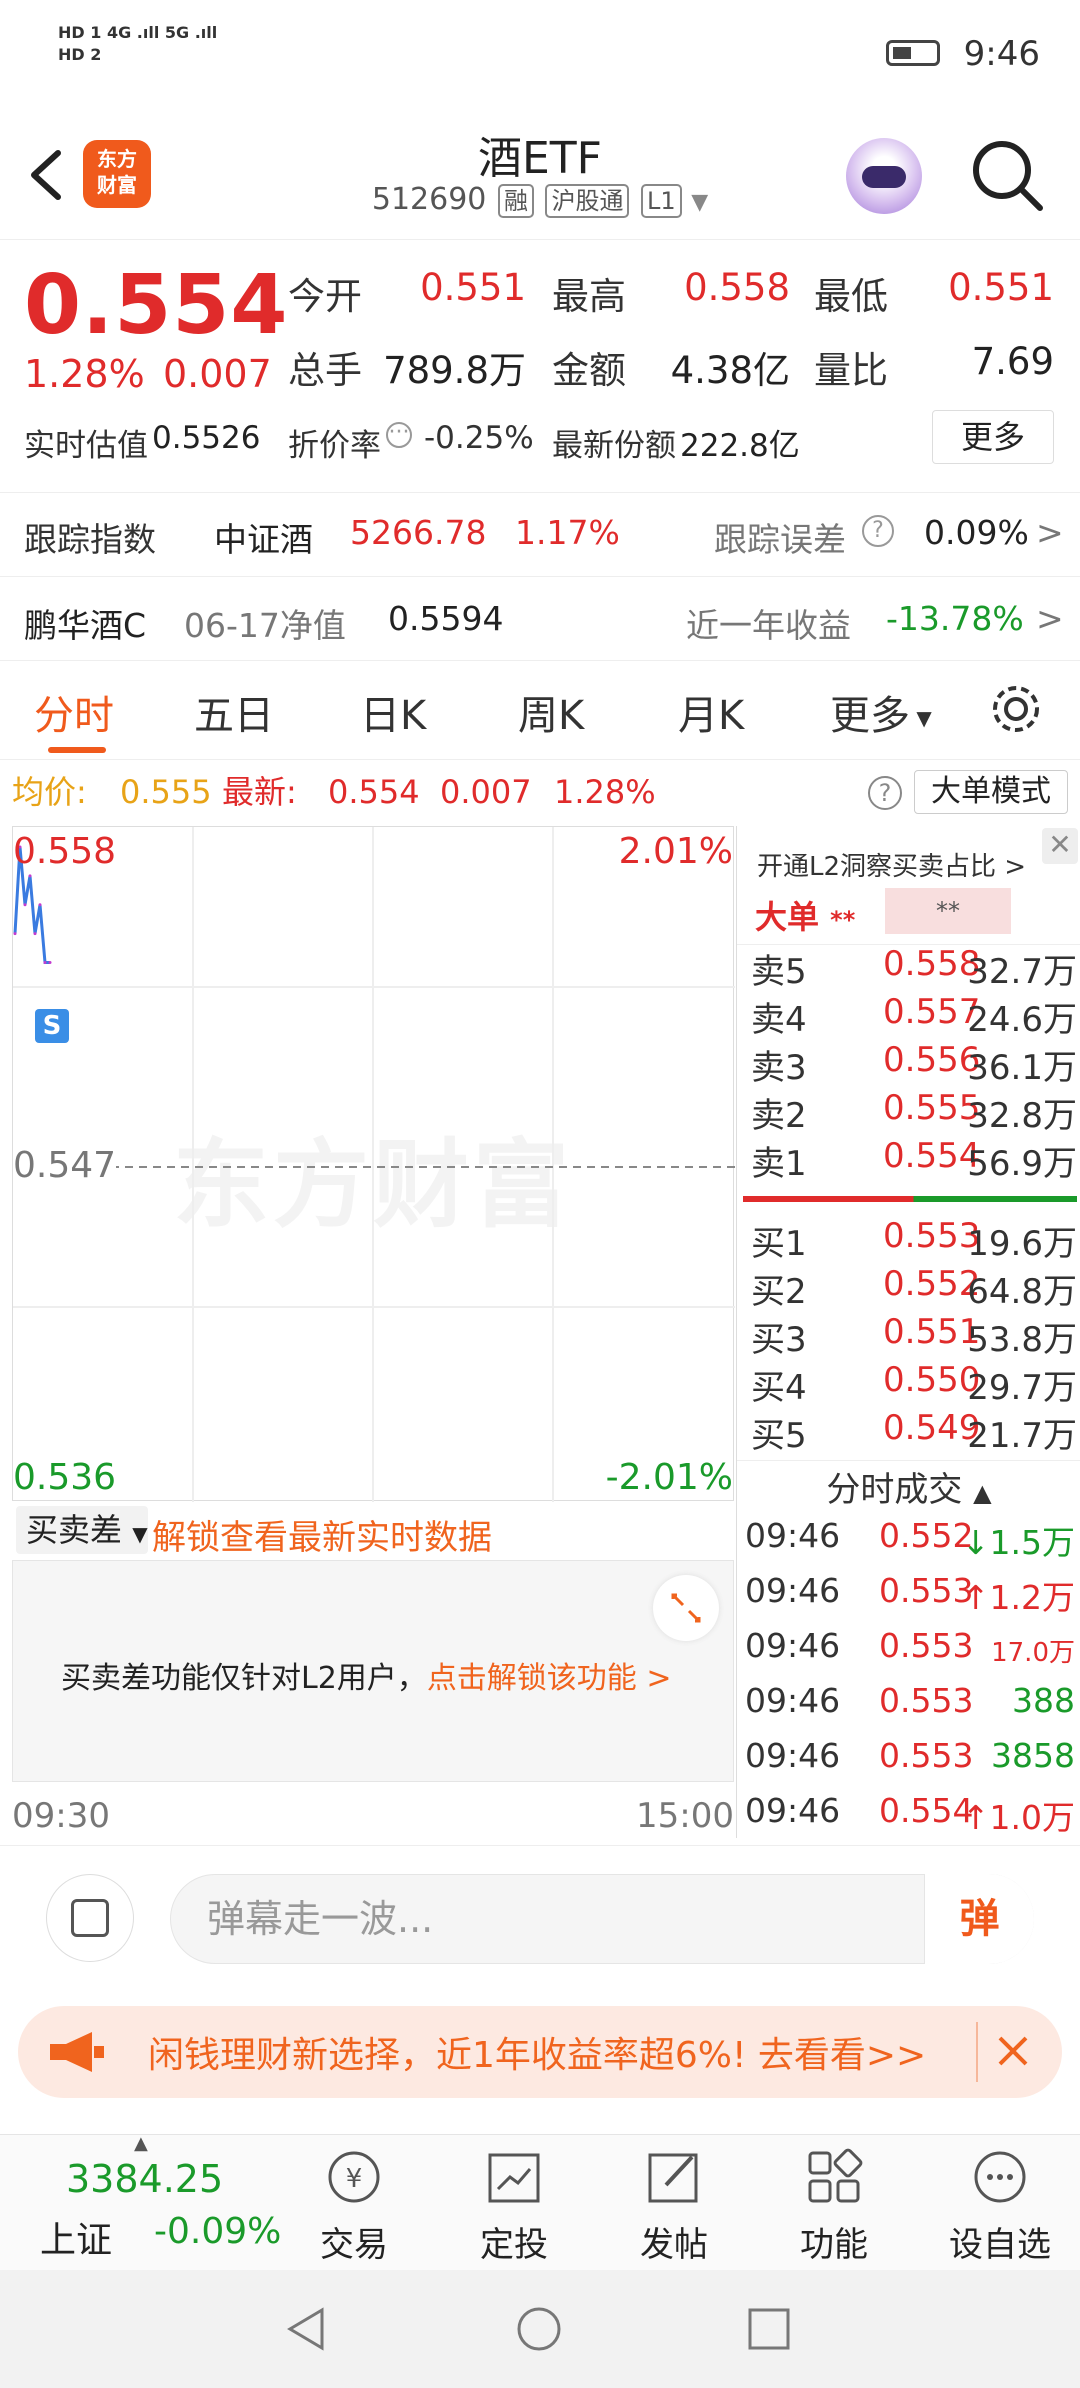 This screenshot has width=1080, height=2388. Describe the element at coordinates (549, 1678) in the screenshot. I see `unlock-feature-link: 点击解锁该功能 >` at that location.